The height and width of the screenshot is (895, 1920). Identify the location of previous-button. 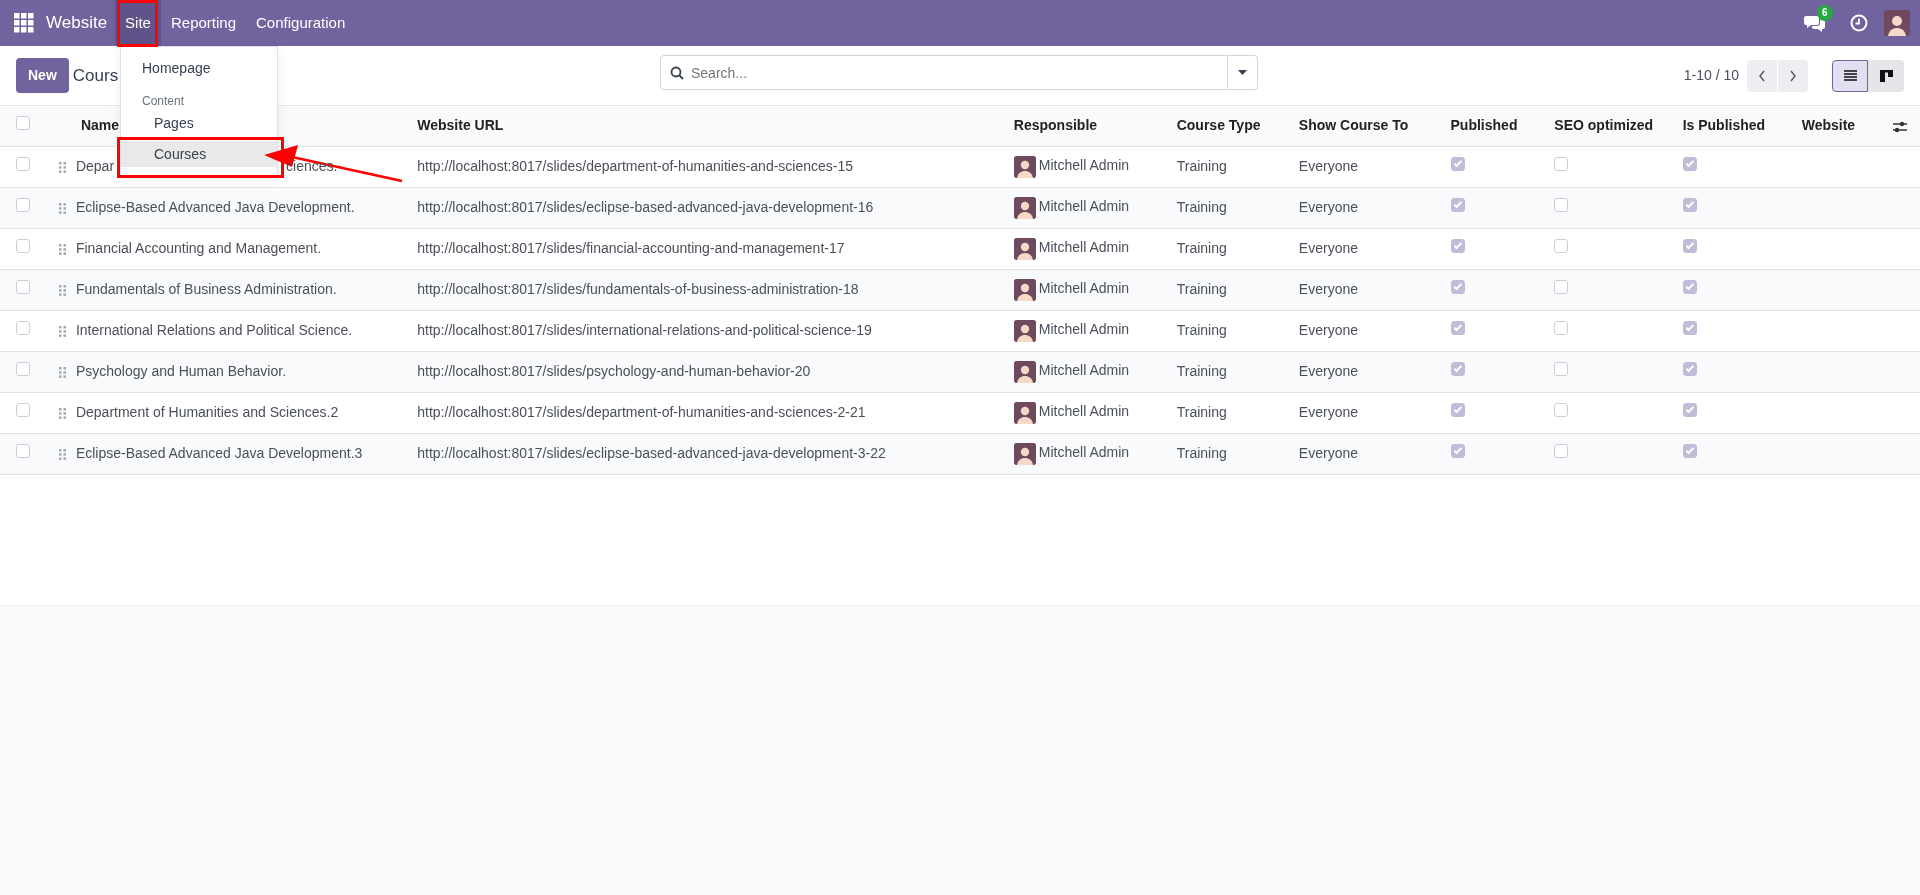
(1762, 75).